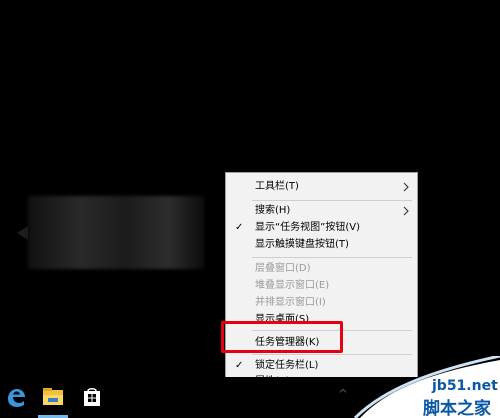 The width and height of the screenshot is (500, 418). Describe the element at coordinates (465, 386) in the screenshot. I see `watermark-url: jb51.net` at that location.